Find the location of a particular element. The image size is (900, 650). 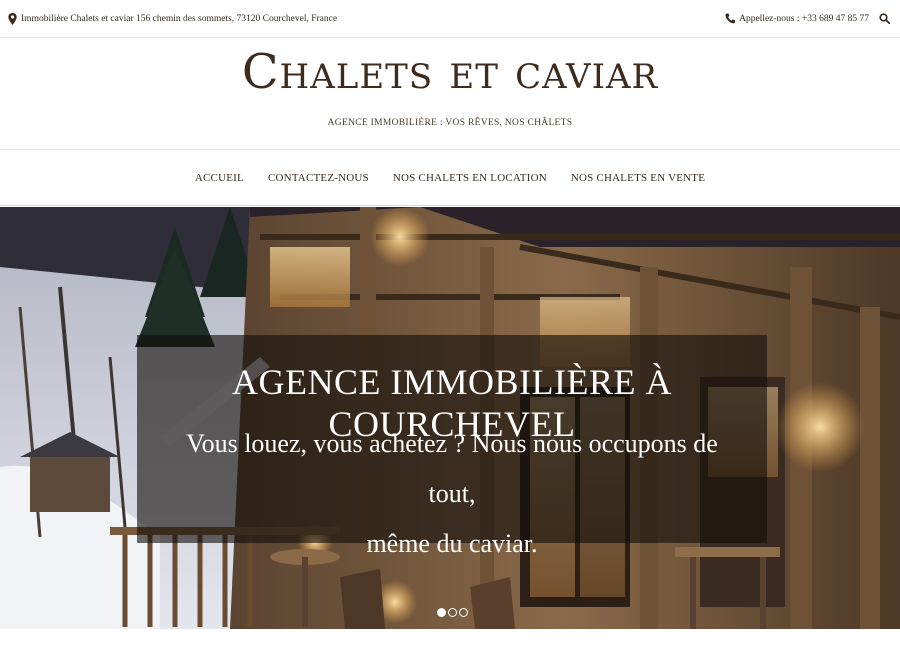

slider-pagination is located at coordinates (452, 612).